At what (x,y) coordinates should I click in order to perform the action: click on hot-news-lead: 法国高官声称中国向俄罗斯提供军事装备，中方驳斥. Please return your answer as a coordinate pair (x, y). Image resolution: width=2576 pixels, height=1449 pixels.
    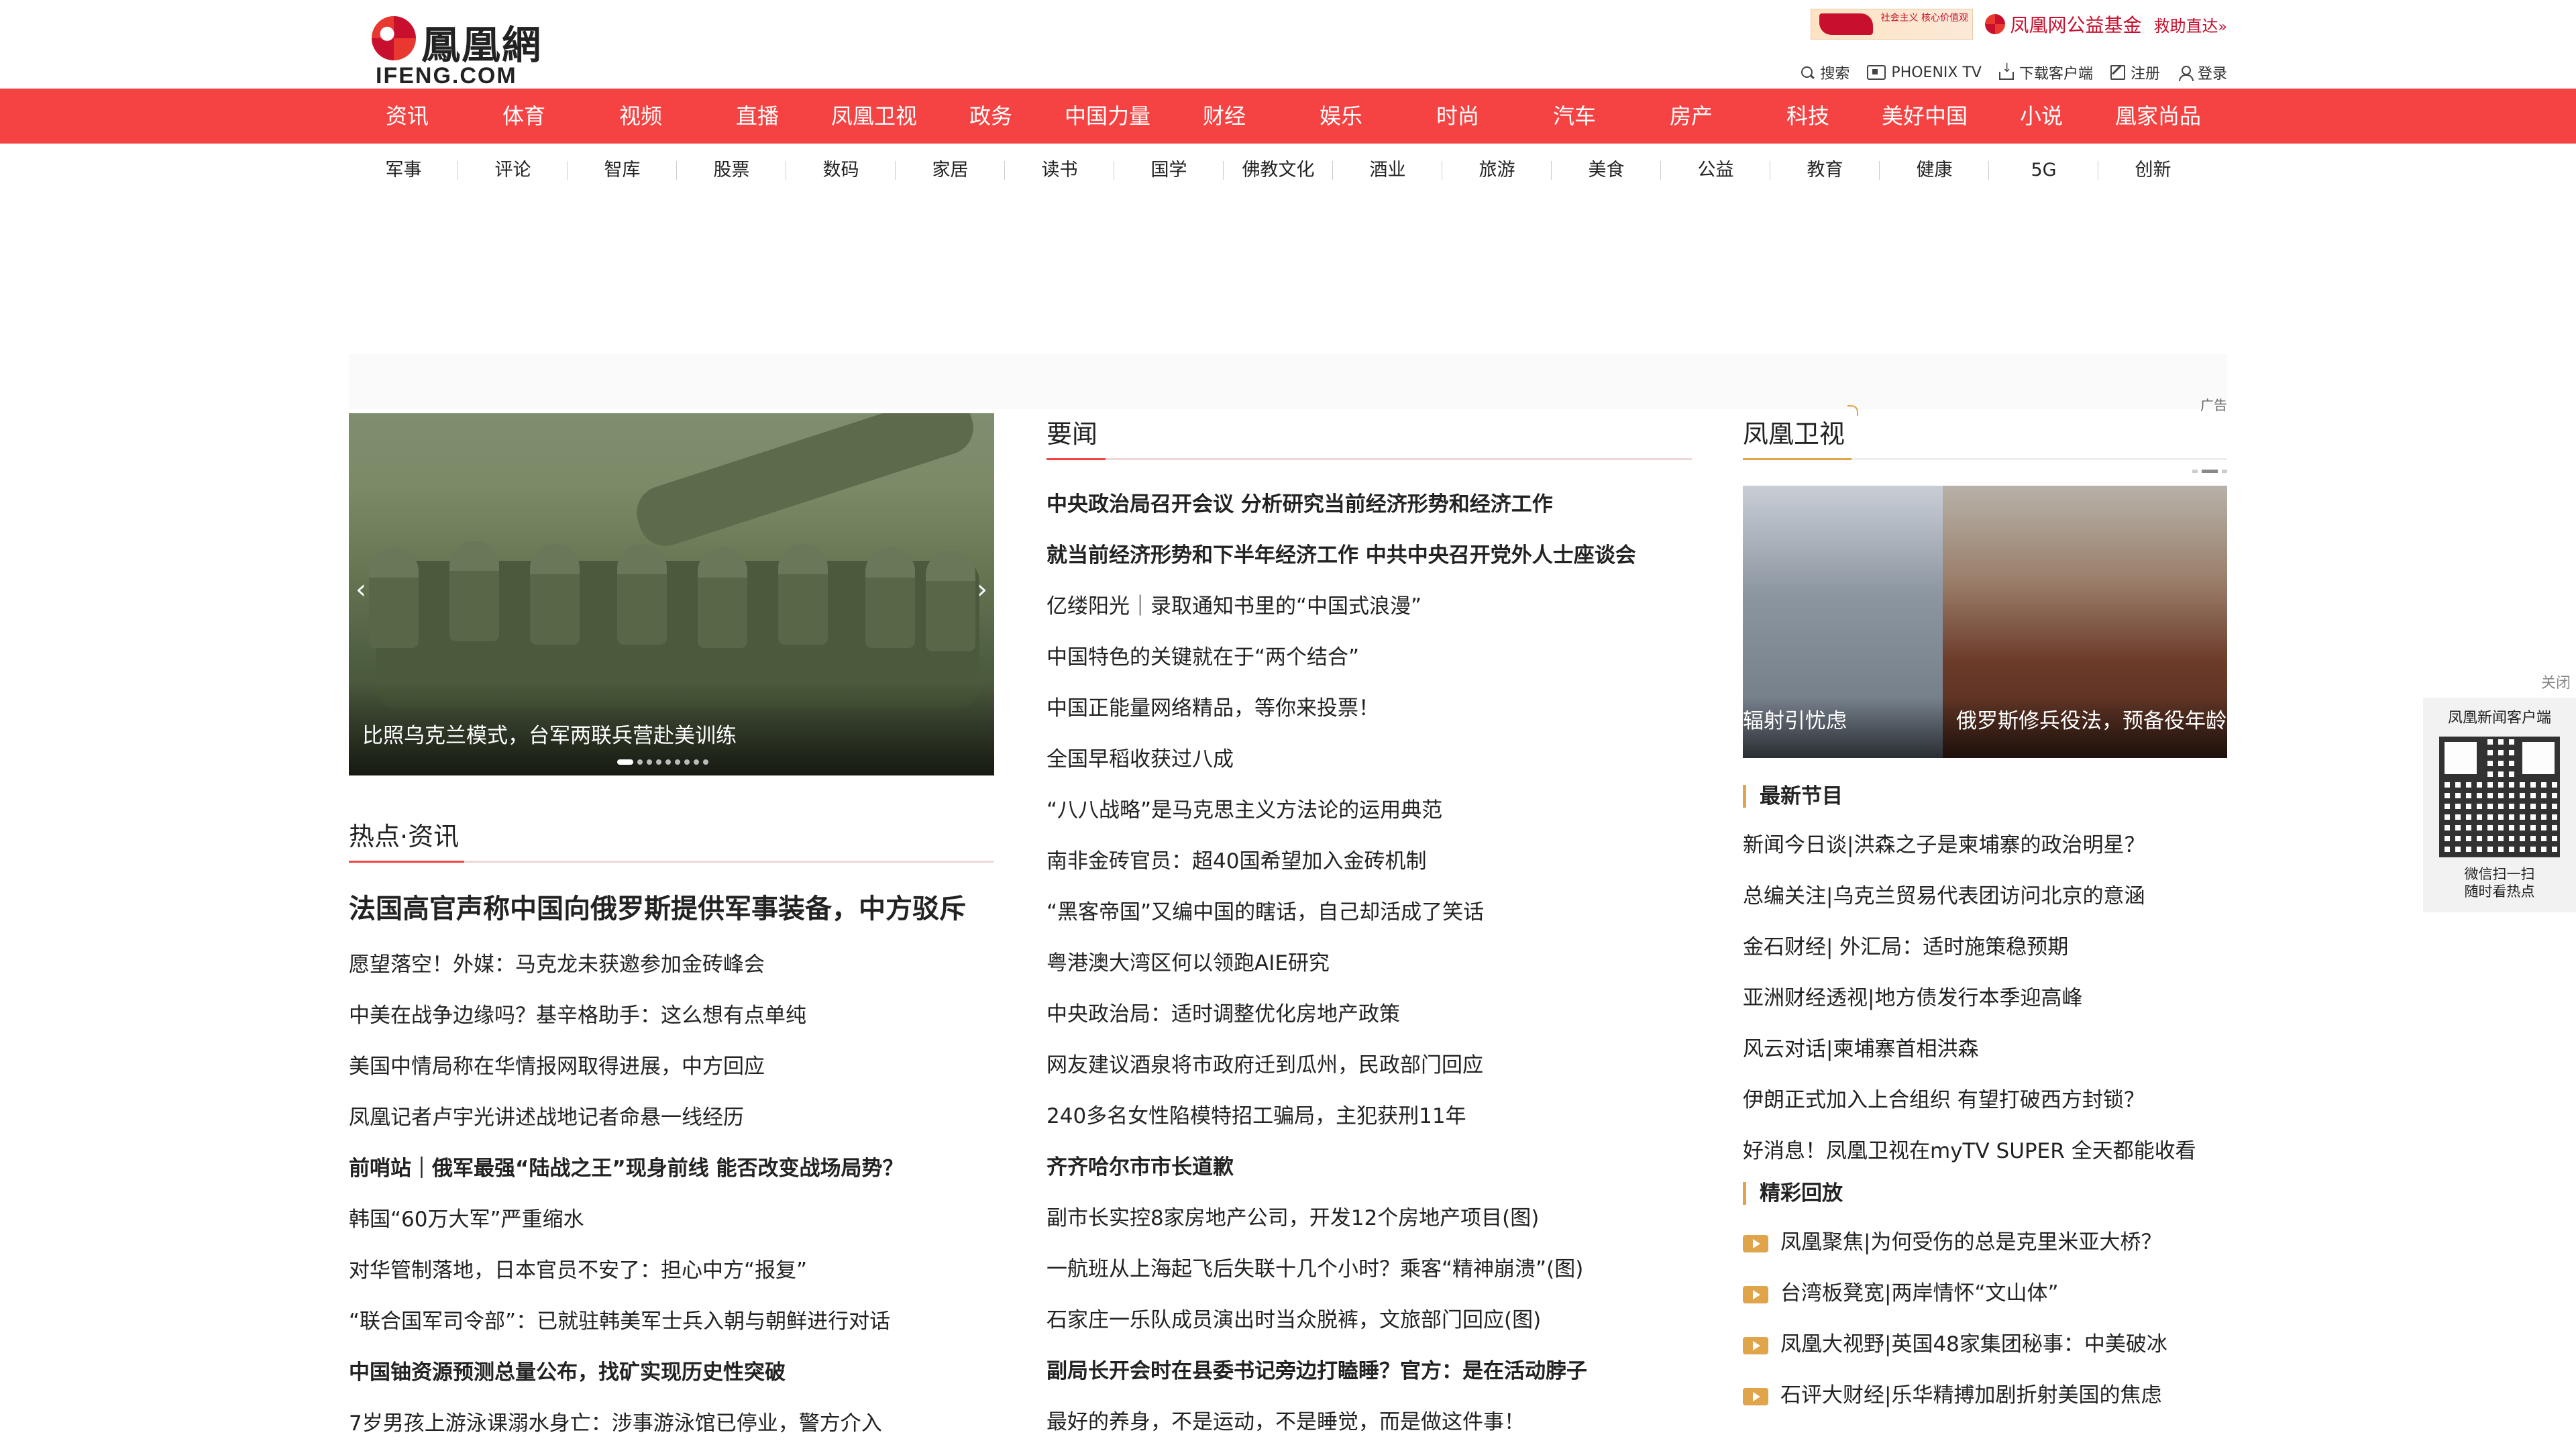
    Looking at the image, I should click on (671, 909).